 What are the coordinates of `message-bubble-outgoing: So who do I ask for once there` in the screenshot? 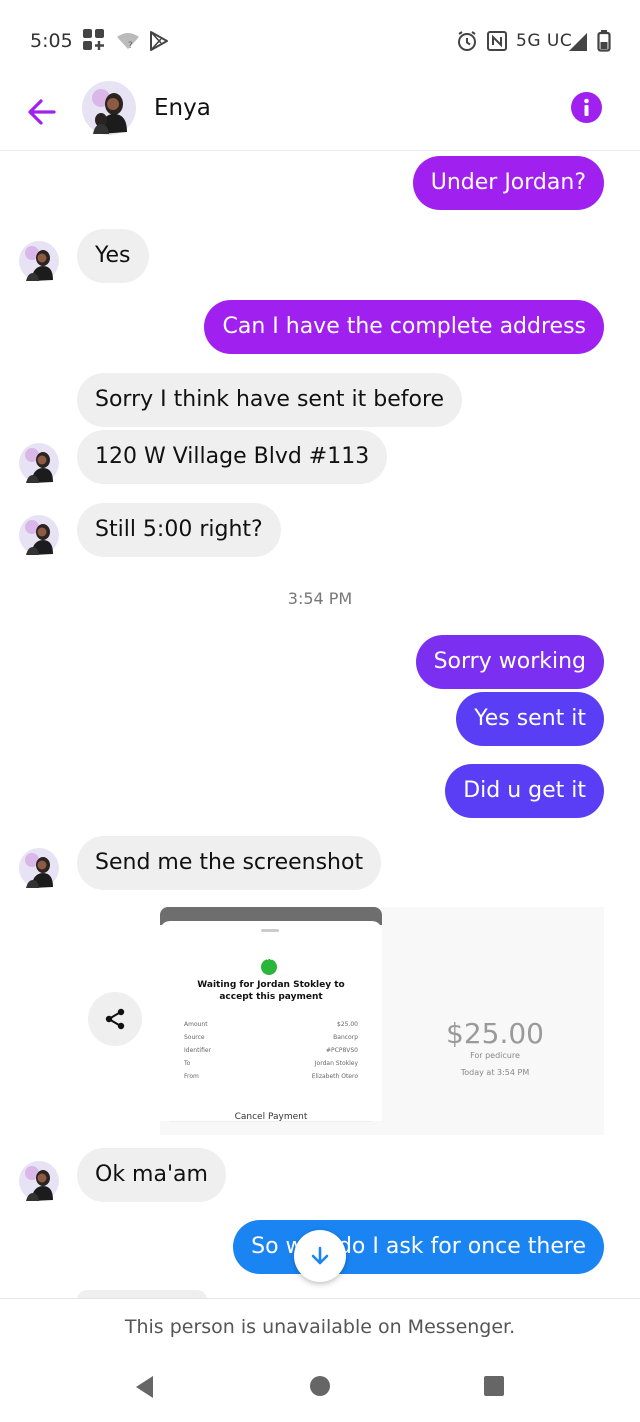 It's located at (418, 1247).